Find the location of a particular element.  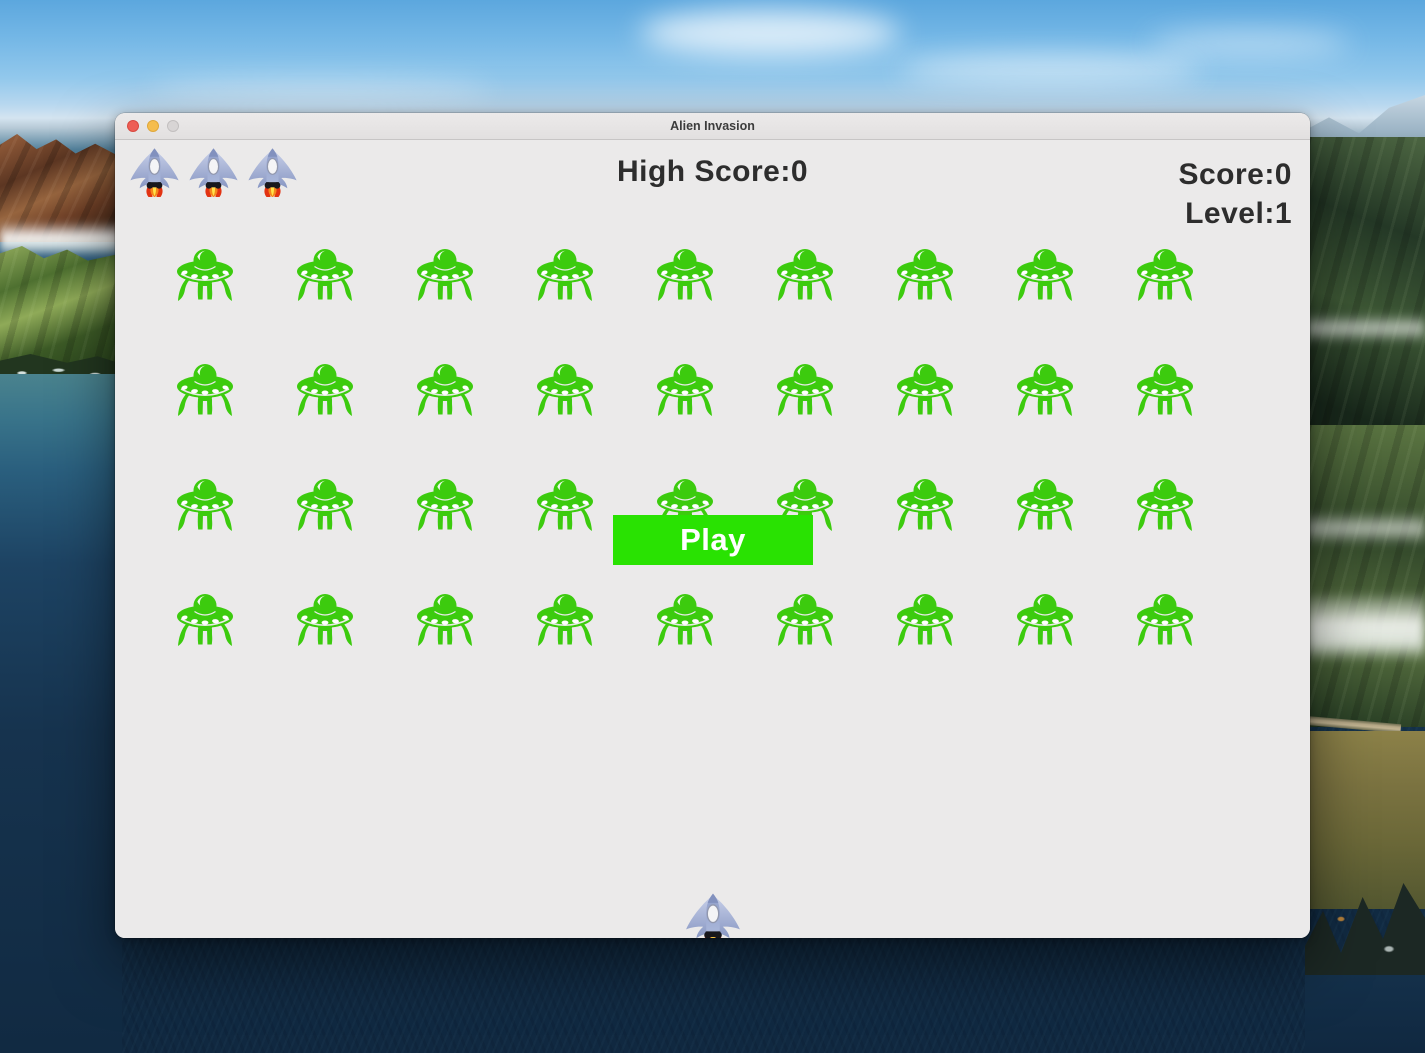

traffic-lights is located at coordinates (153, 126).